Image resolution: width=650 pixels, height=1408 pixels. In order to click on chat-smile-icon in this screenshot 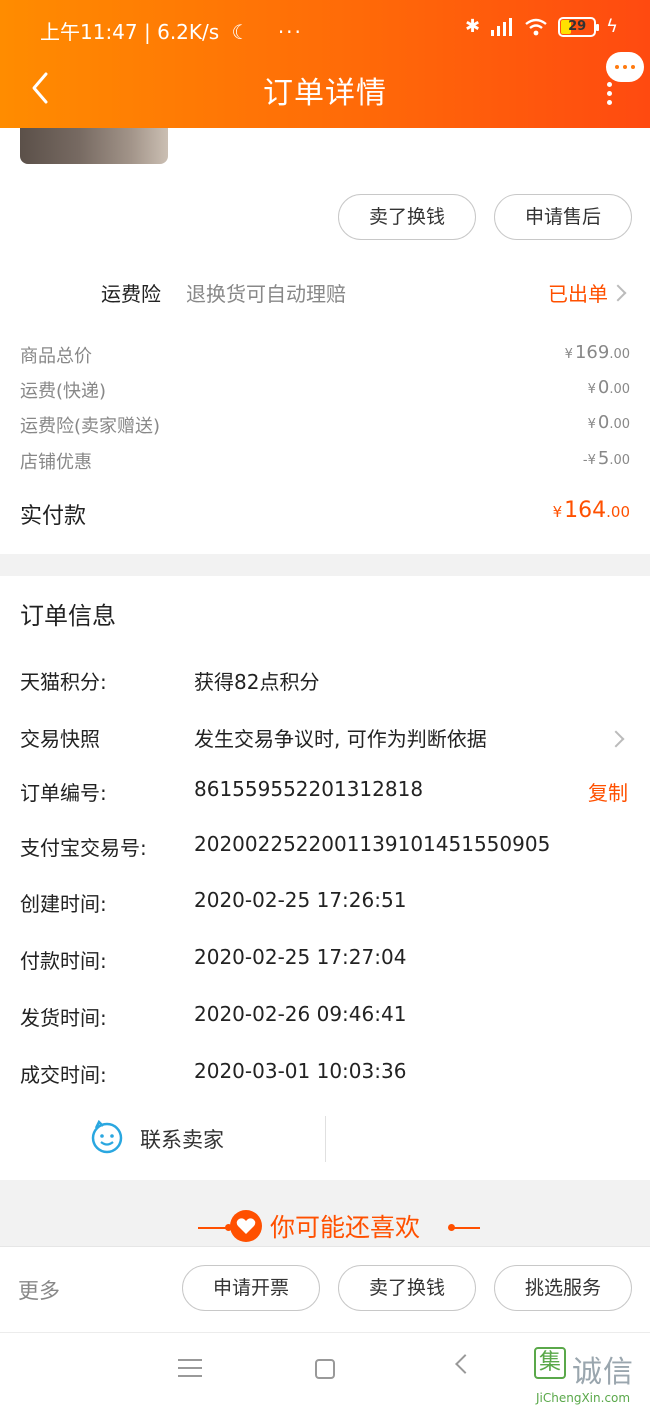, I will do `click(107, 1137)`.